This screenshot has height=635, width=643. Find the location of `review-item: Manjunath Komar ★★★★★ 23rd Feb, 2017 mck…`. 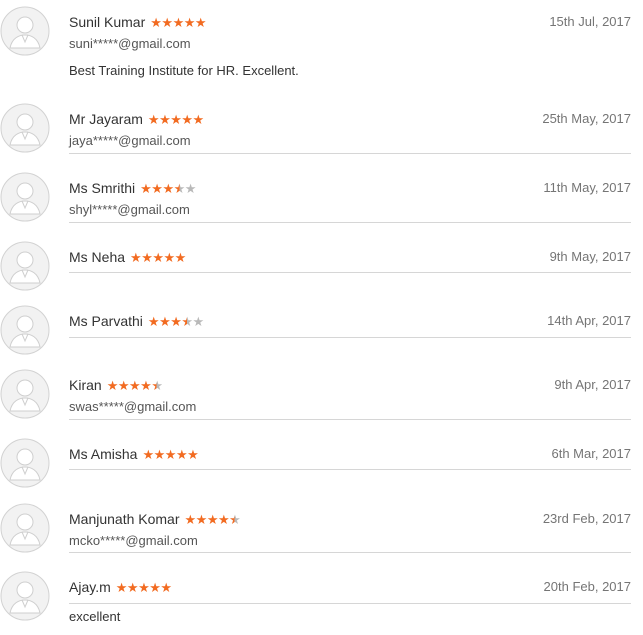

review-item: Manjunath Komar ★★★★★ 23rd Feb, 2017 mck… is located at coordinates (321, 530).